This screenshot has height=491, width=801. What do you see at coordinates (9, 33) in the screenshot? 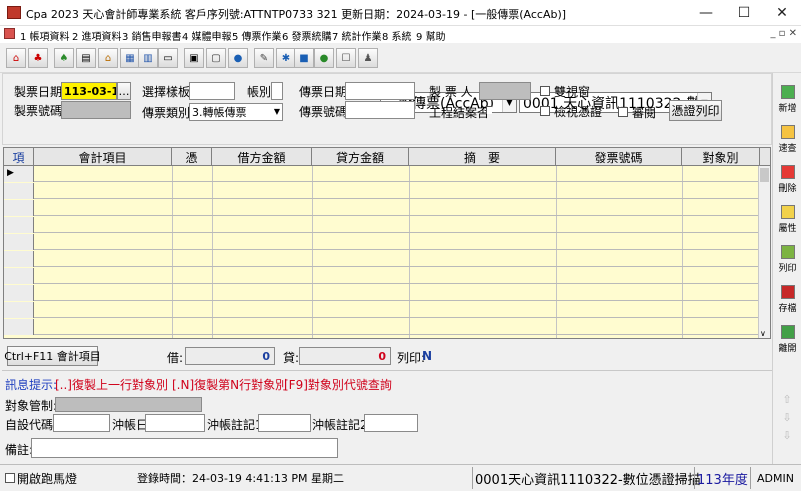
I see `mdi-app-icon` at bounding box center [9, 33].